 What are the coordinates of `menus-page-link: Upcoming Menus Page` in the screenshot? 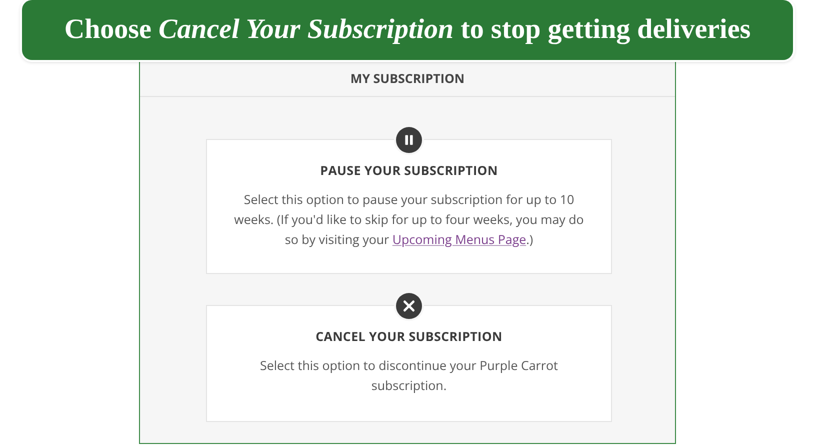 It's located at (459, 239).